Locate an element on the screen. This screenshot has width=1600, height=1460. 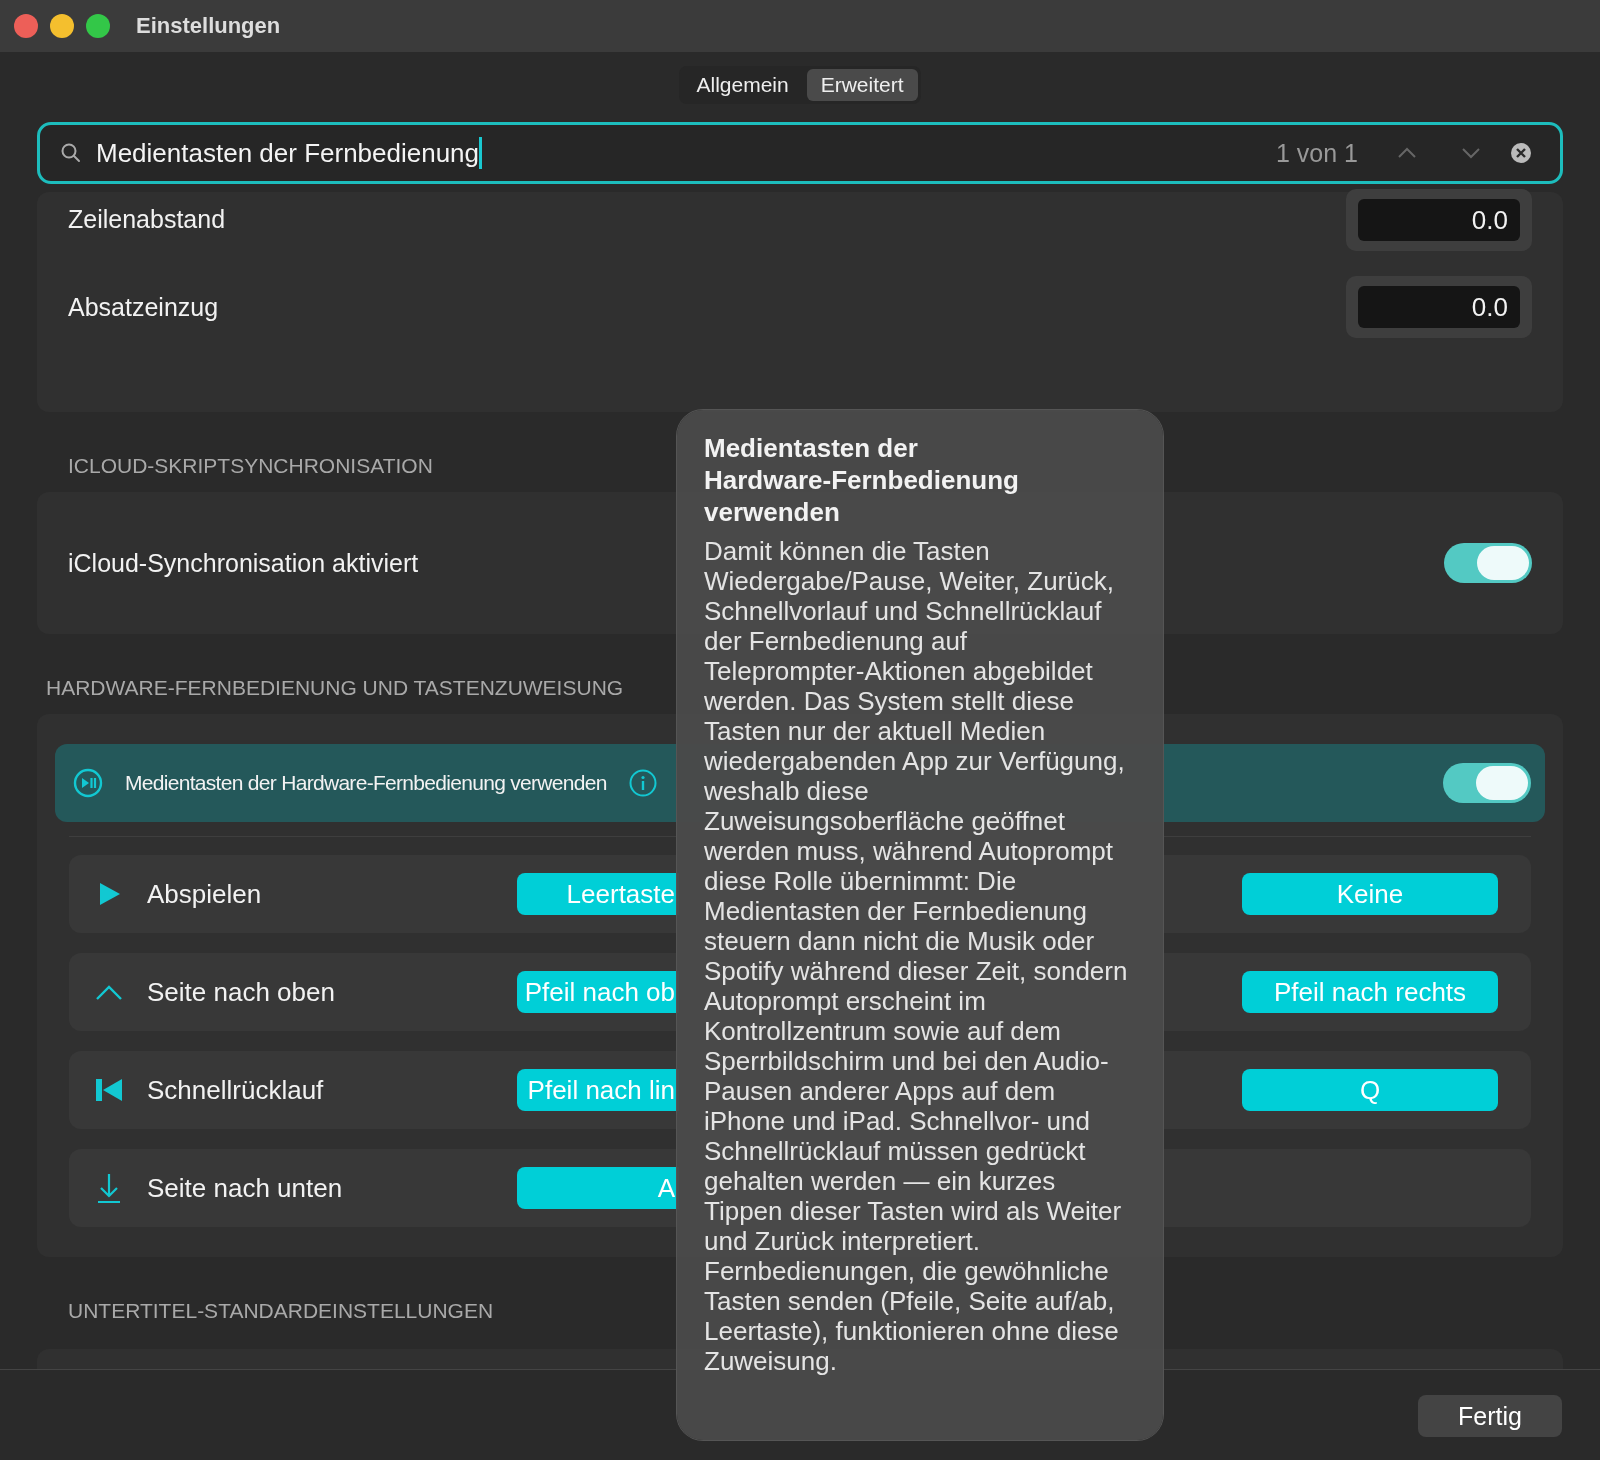
popover-title: Medientasten der Hardware-Fernbedienung verwenden is located at coordinates (862, 480).